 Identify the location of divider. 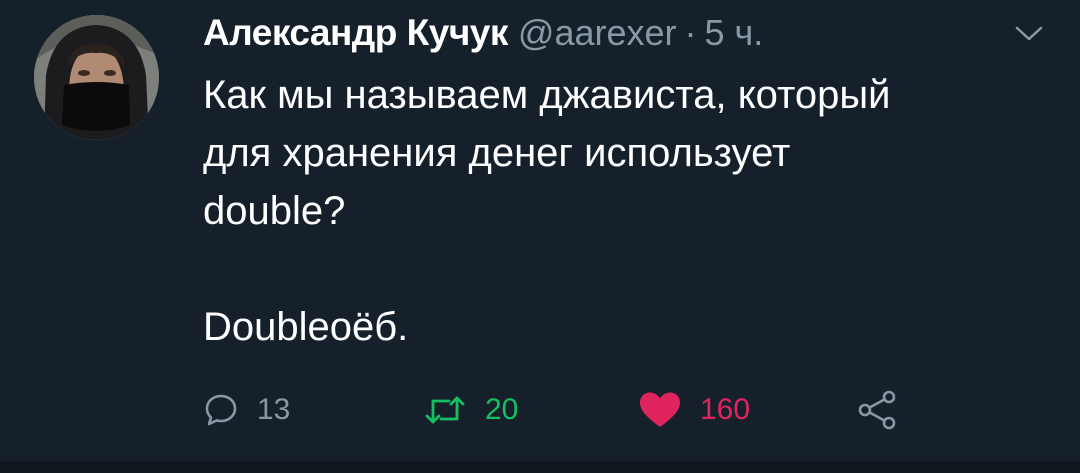
(540, 467).